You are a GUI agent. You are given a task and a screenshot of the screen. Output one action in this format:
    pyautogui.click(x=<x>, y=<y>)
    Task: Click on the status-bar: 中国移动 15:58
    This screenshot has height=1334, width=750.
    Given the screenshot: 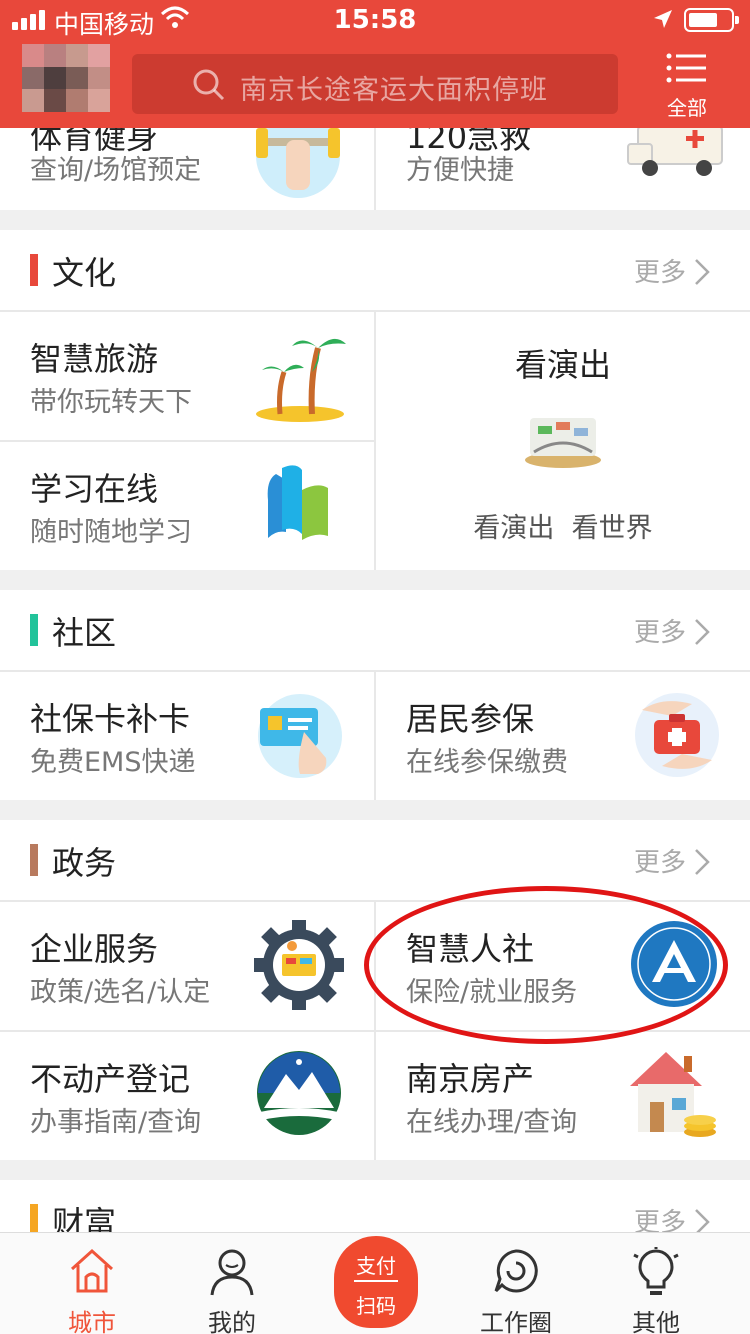 What is the action you would take?
    pyautogui.click(x=375, y=20)
    